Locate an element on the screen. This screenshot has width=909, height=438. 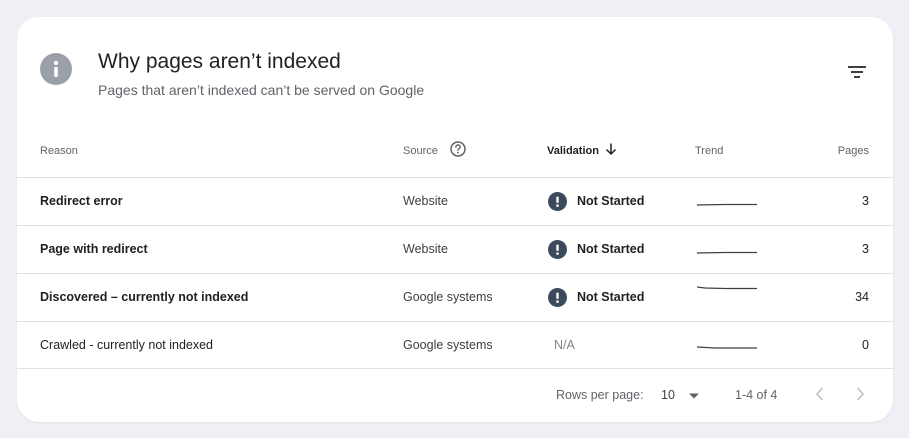
help-icon is located at coordinates (458, 149).